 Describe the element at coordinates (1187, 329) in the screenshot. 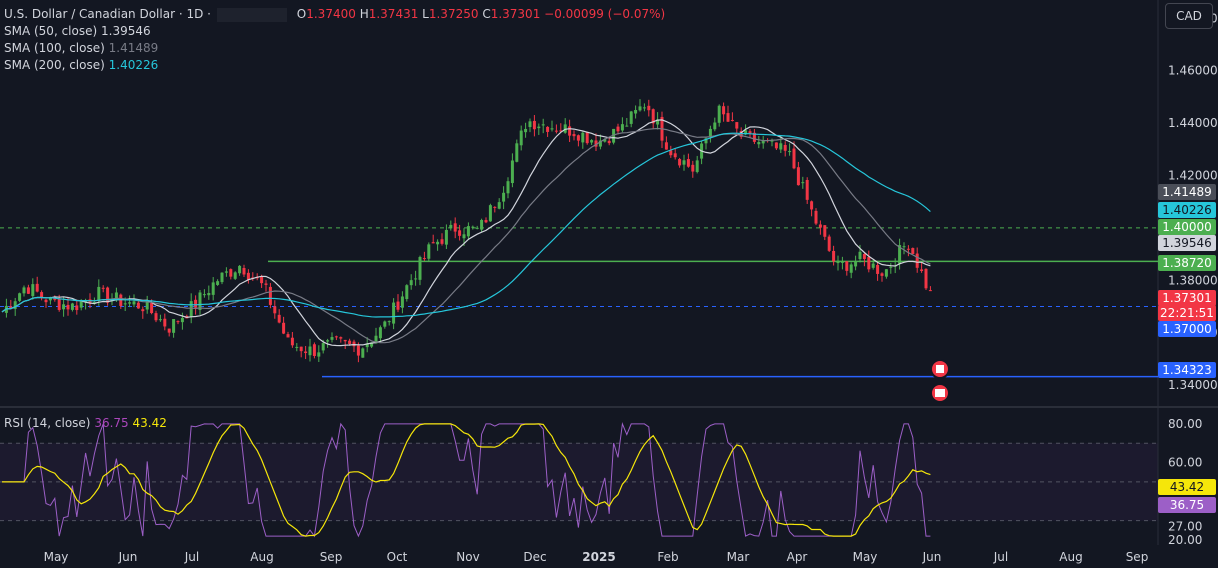

I see `tag-level-137: 1.37000` at that location.